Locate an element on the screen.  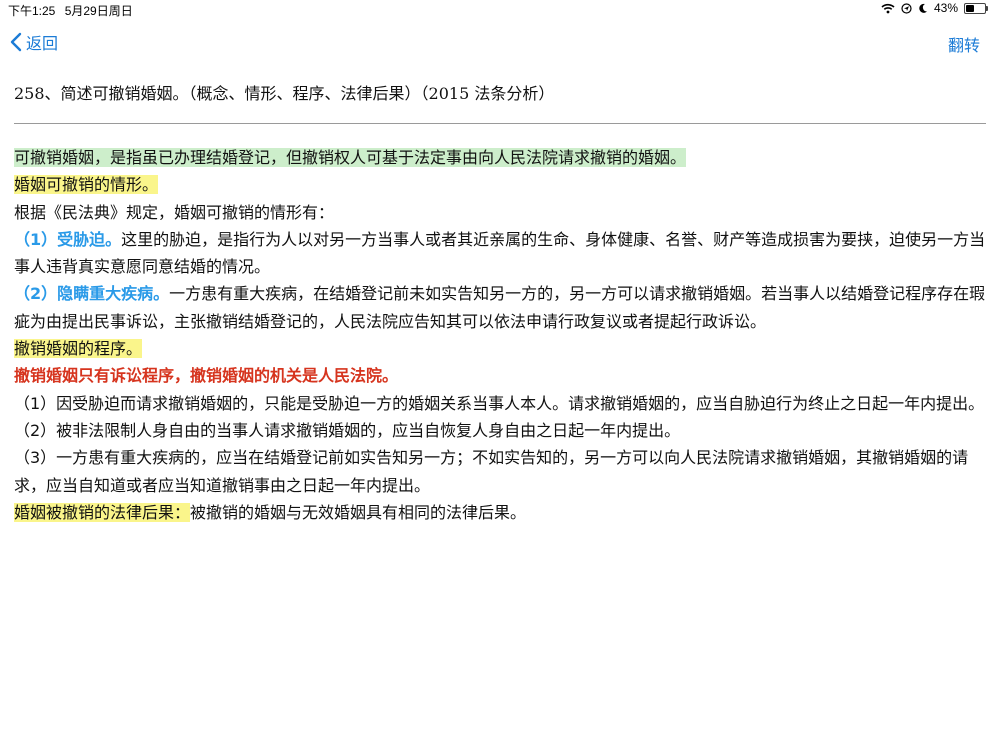
situations-heading-line: 婚姻可撤销的情形。 is located at coordinates (501, 184).